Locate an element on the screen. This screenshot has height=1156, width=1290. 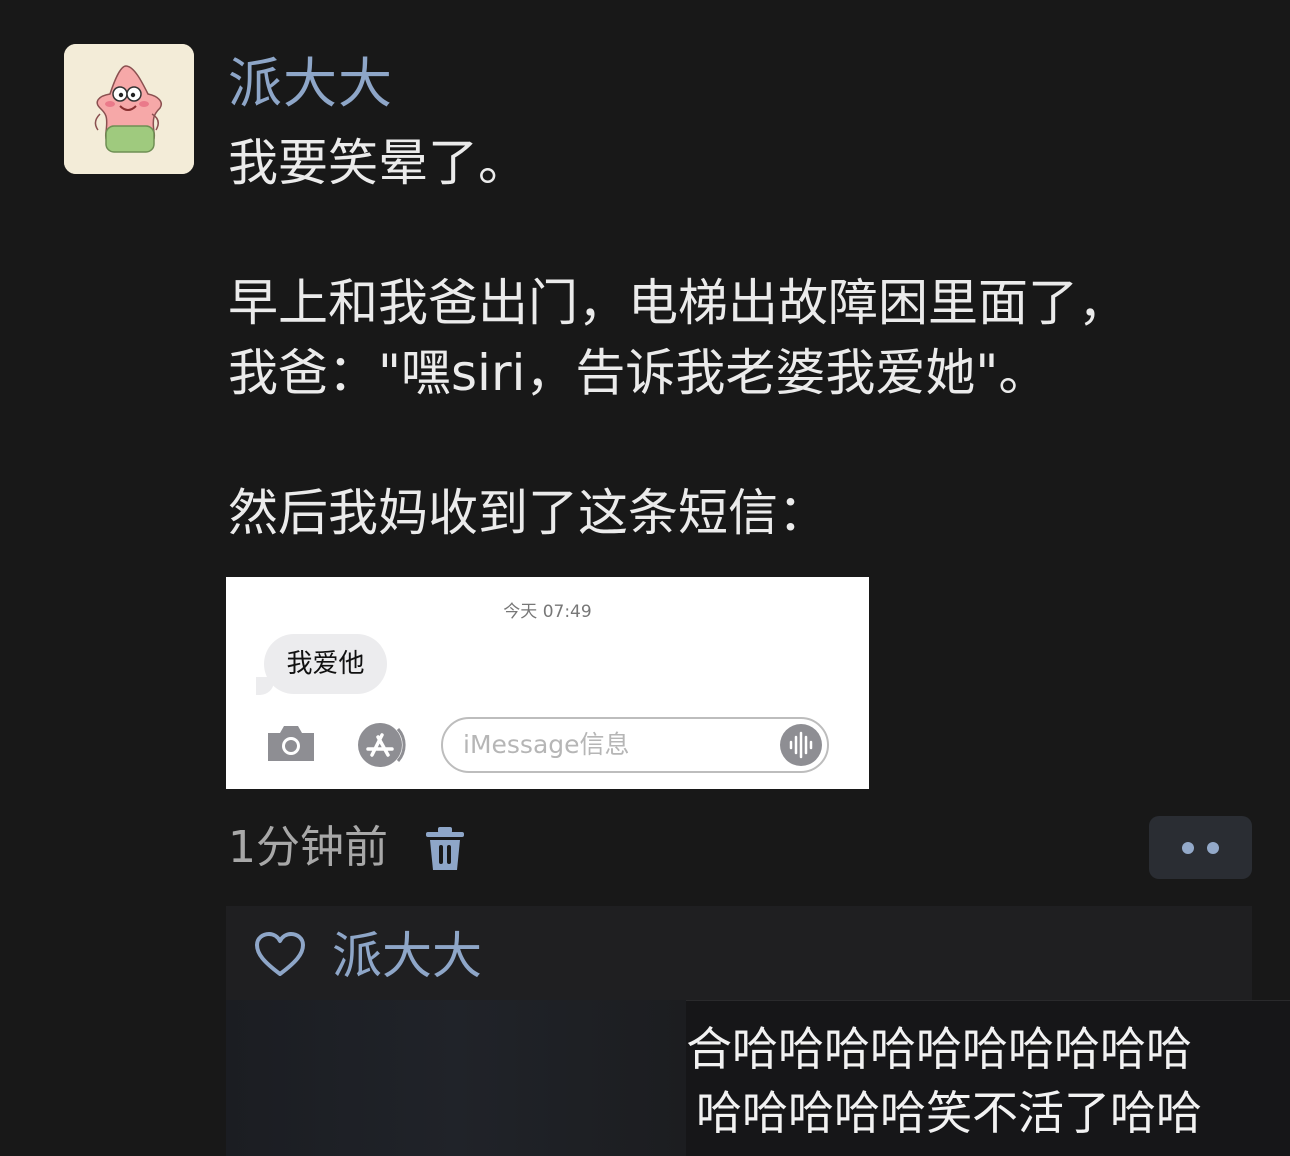
message-bubble: 我爱他 is located at coordinates (325, 664).